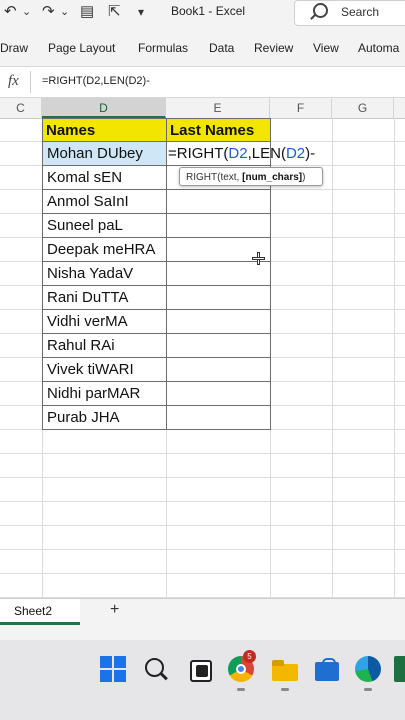 The height and width of the screenshot is (720, 405). What do you see at coordinates (327, 669) in the screenshot?
I see `store-icon` at bounding box center [327, 669].